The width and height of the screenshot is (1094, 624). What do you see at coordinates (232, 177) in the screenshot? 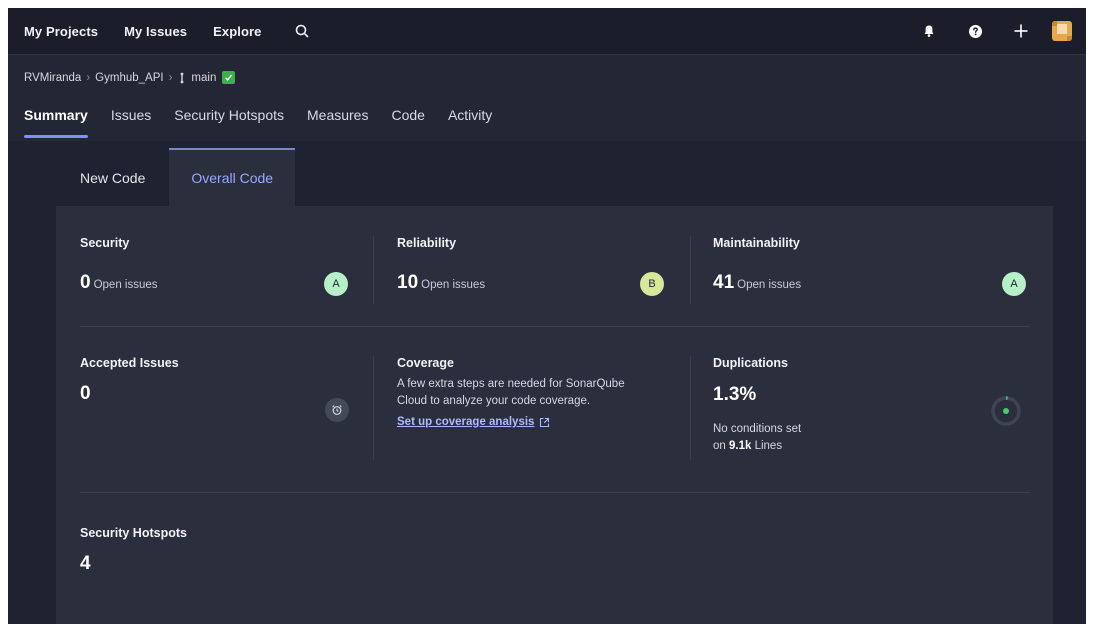
I see `tab-overall-code: Overall Code` at bounding box center [232, 177].